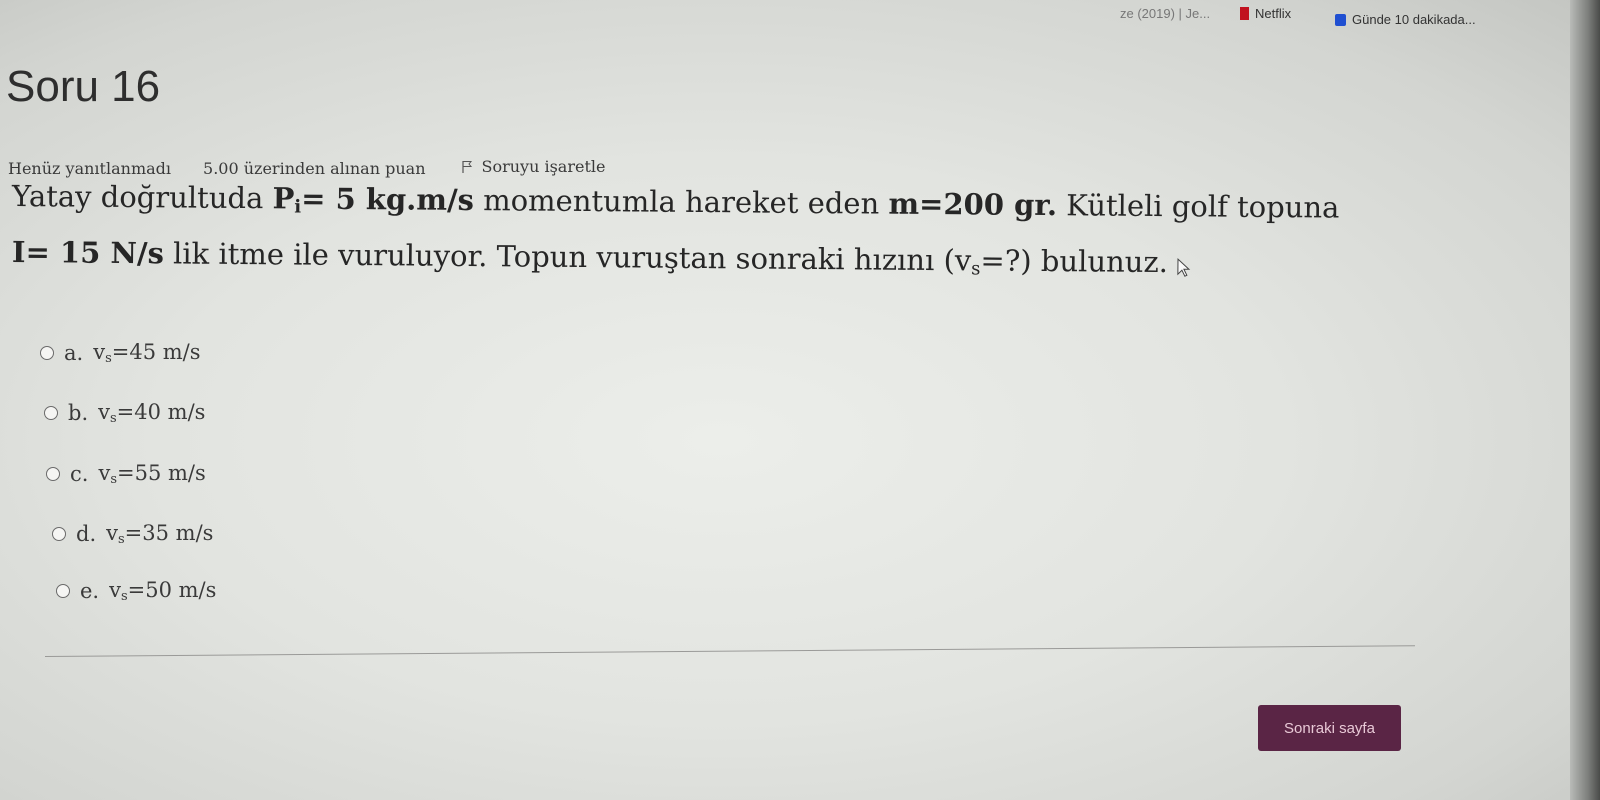 The height and width of the screenshot is (800, 1600). I want to click on question-status: Henüz yanıtlanmadı, so click(90, 168).